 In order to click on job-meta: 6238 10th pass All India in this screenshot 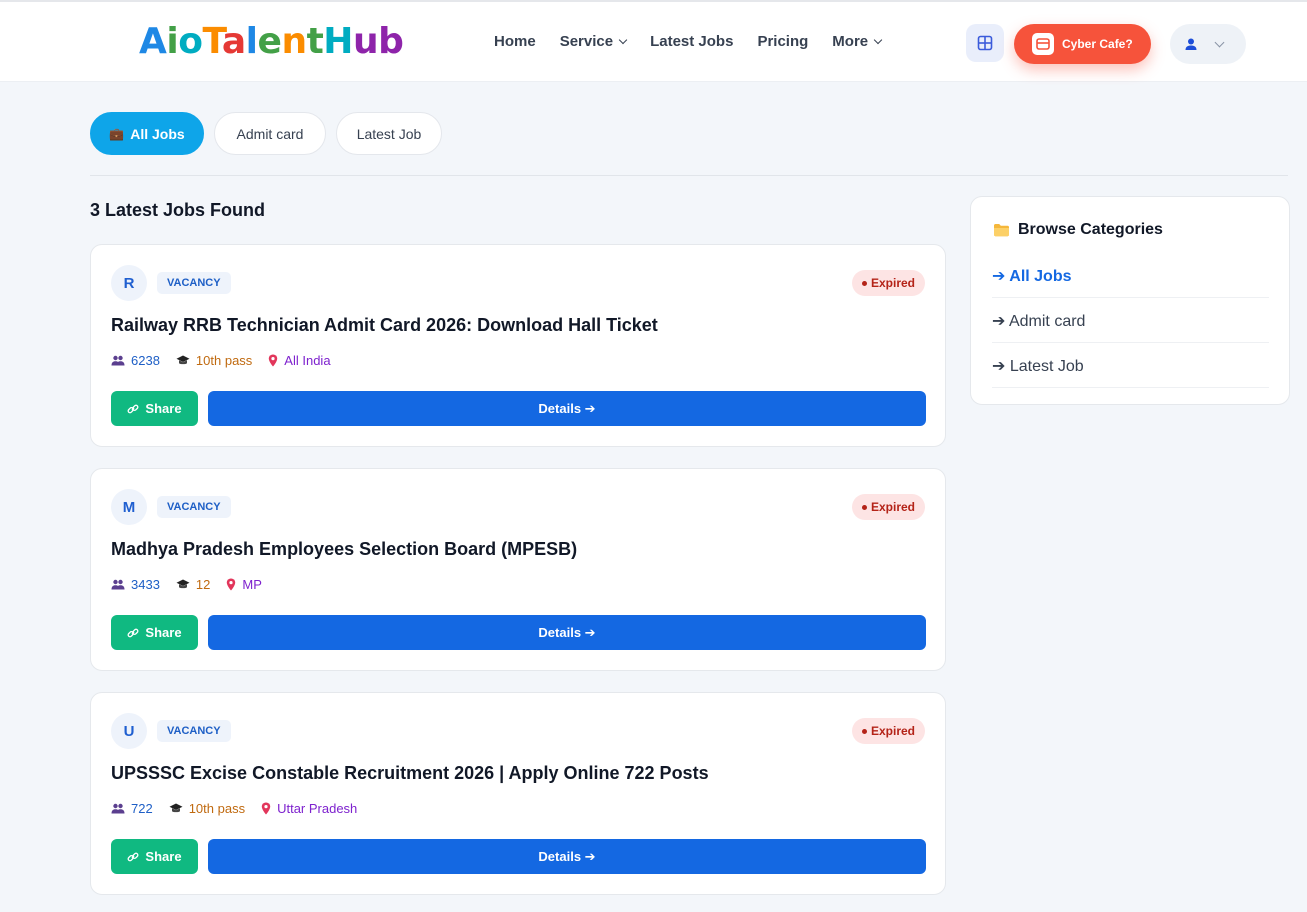, I will do `click(221, 360)`.